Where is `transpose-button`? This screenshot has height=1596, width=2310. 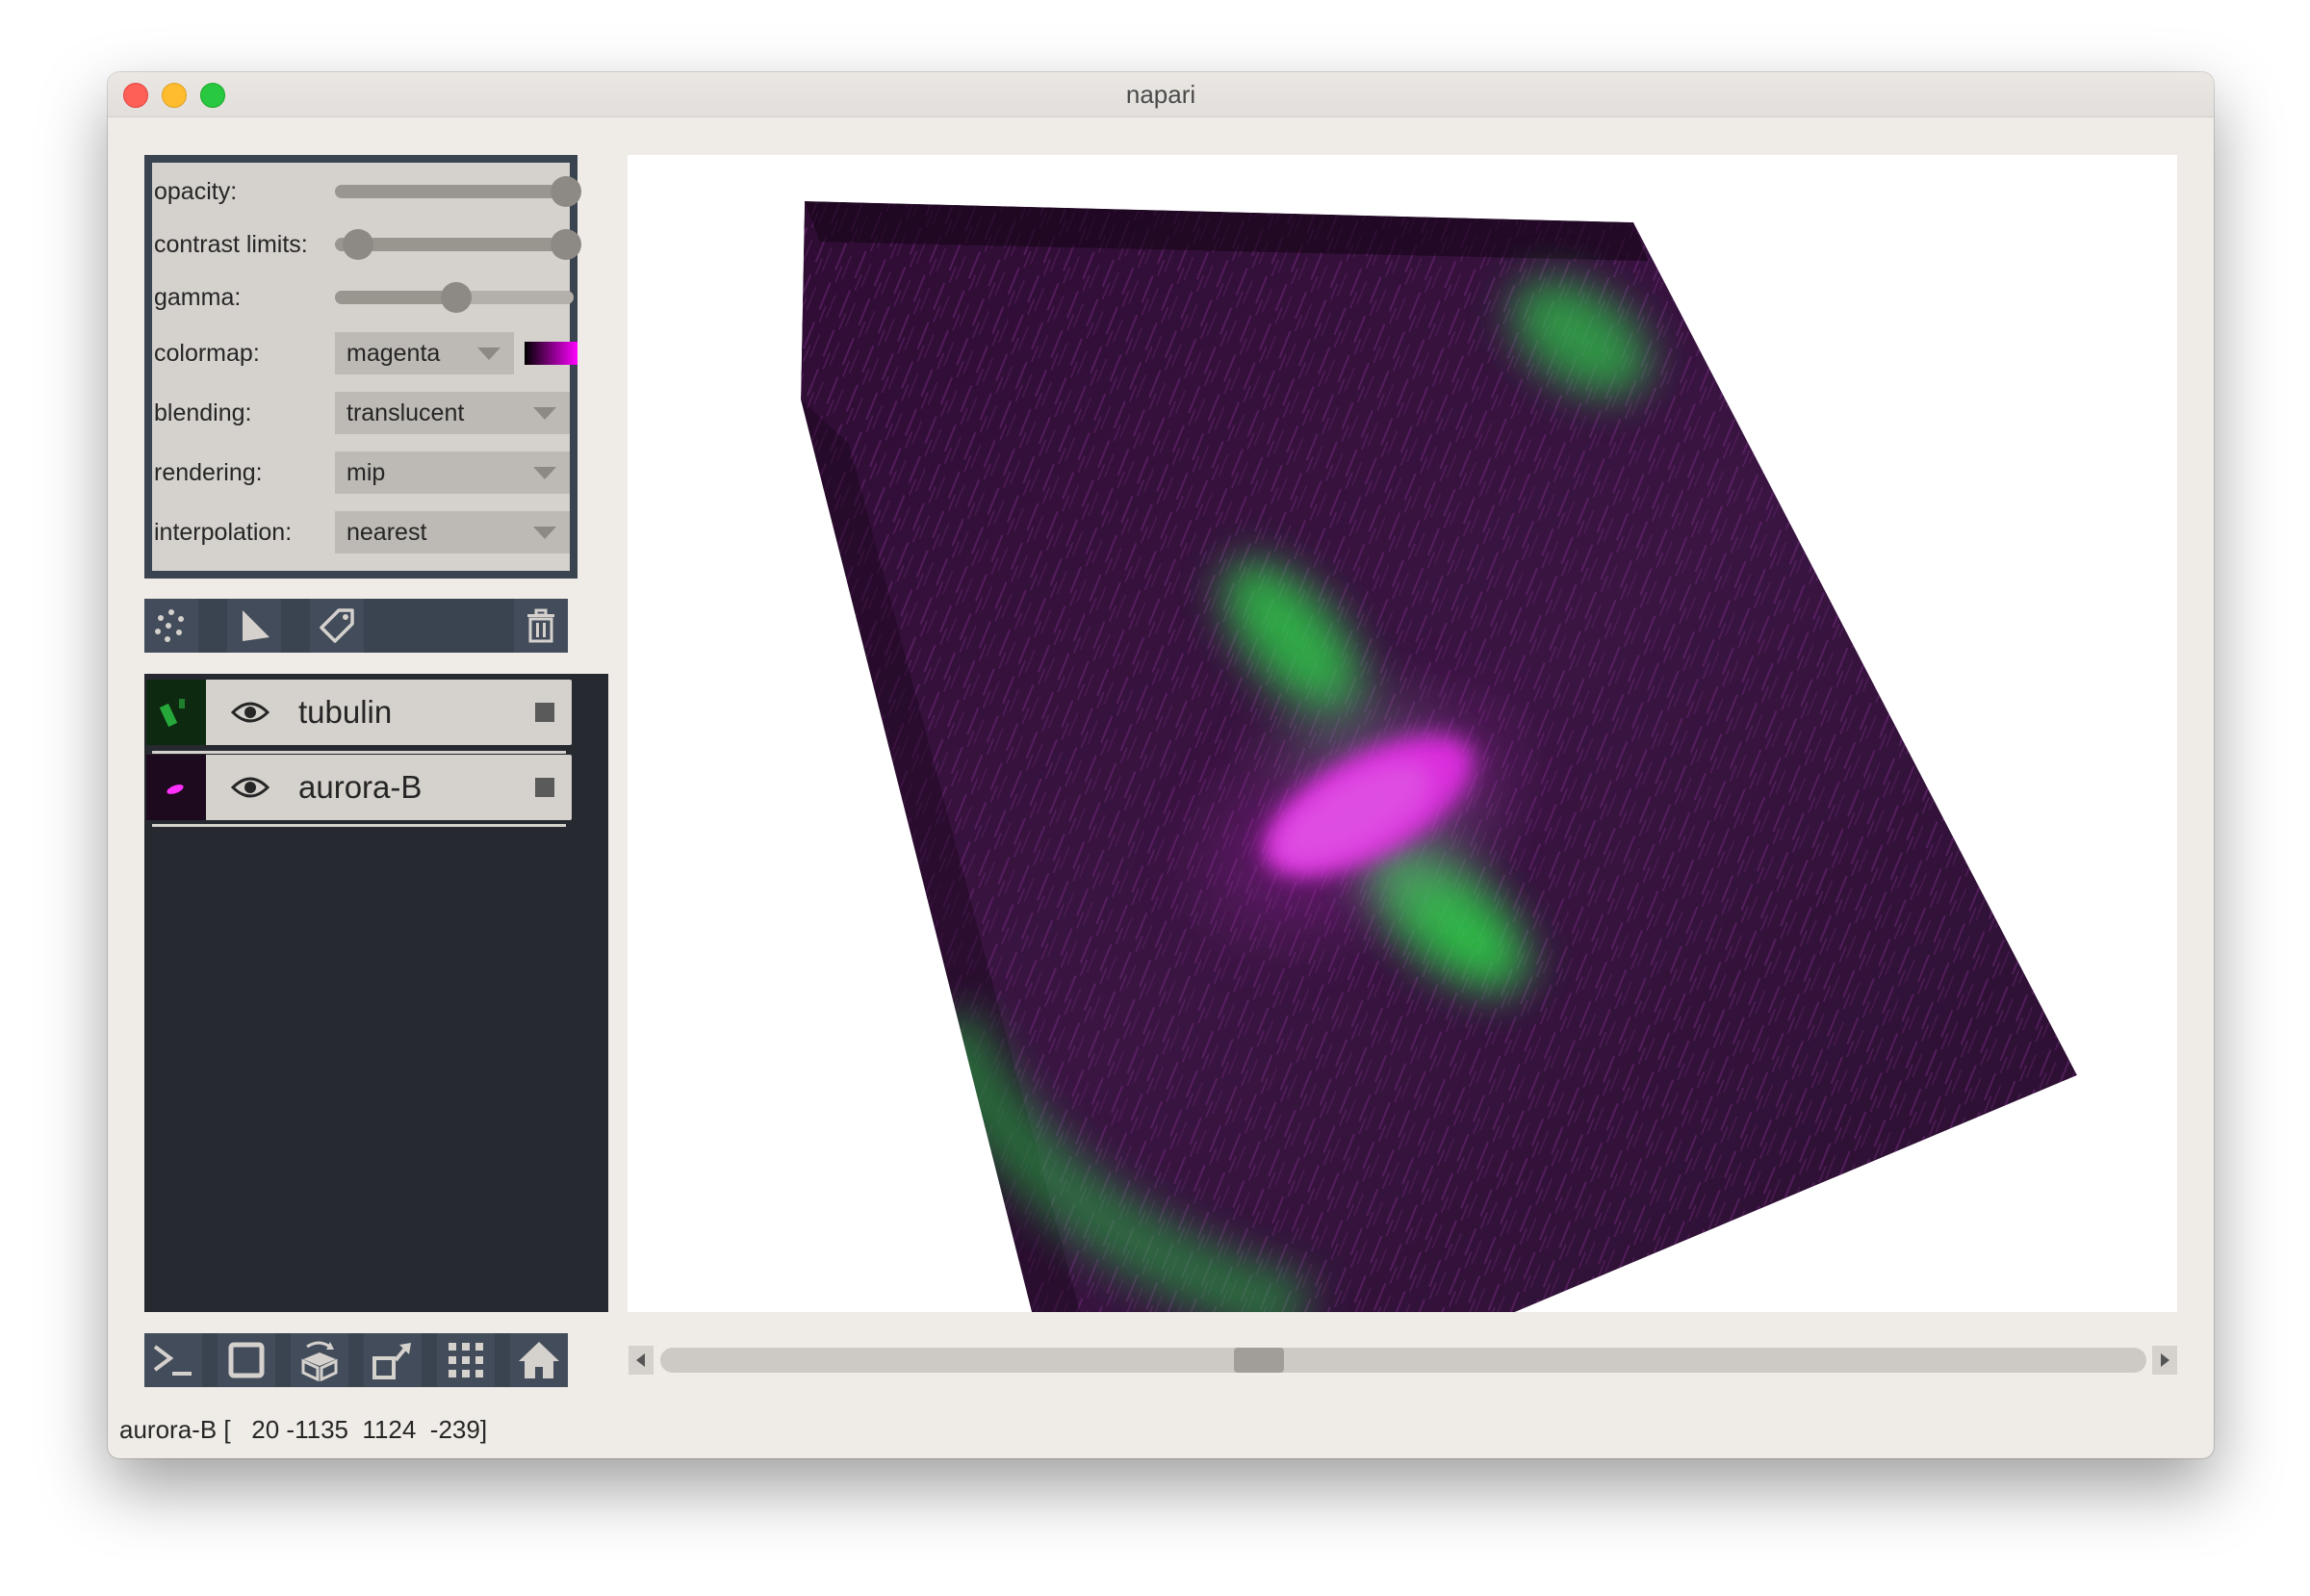 transpose-button is located at coordinates (393, 1360).